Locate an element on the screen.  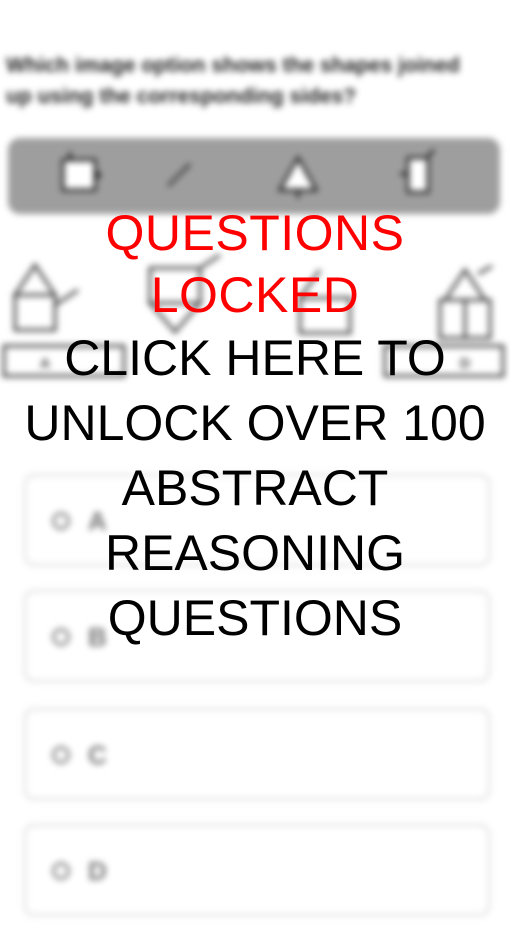
answer-option-c: C is located at coordinates (257, 754).